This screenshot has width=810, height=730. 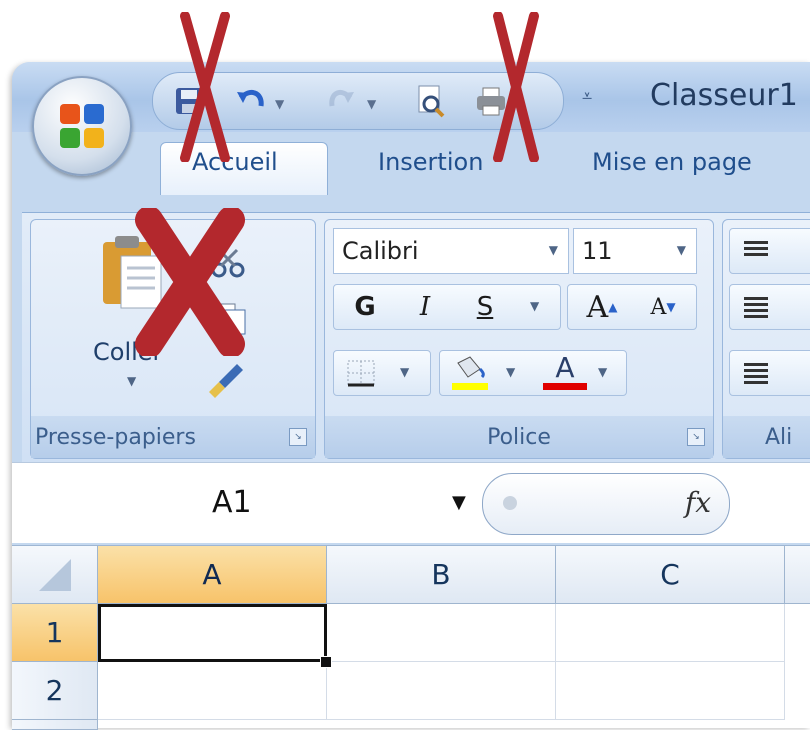 I want to click on font-size-combo: 11 ▼, so click(x=635, y=251).